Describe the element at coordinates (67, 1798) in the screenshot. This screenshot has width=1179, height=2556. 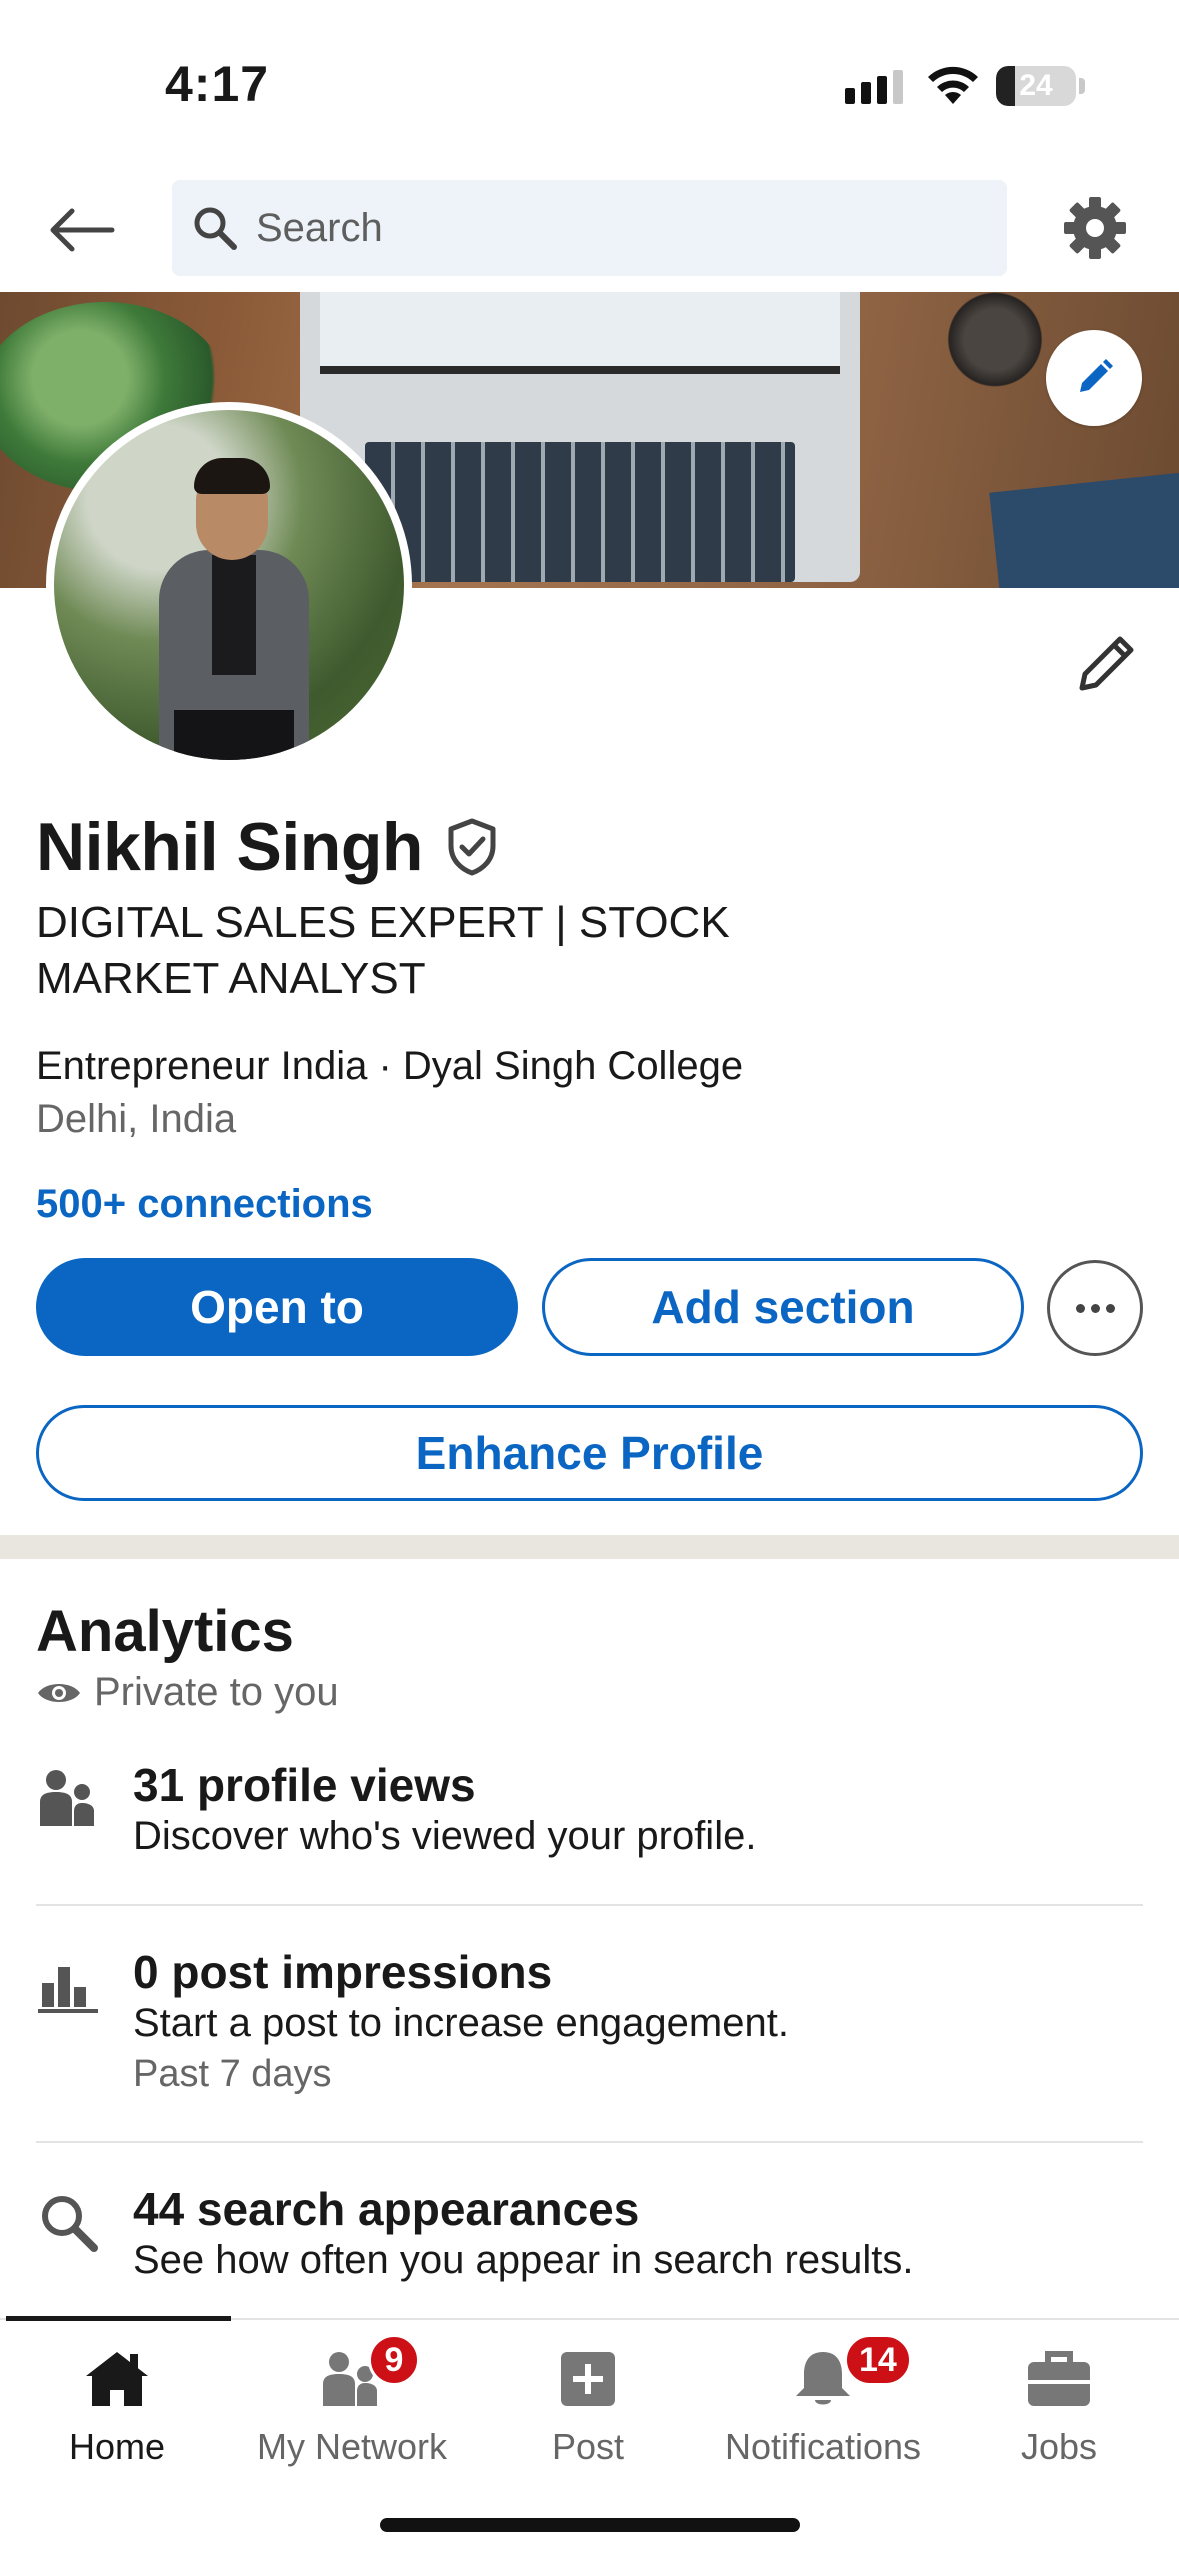
I see `people-icon` at that location.